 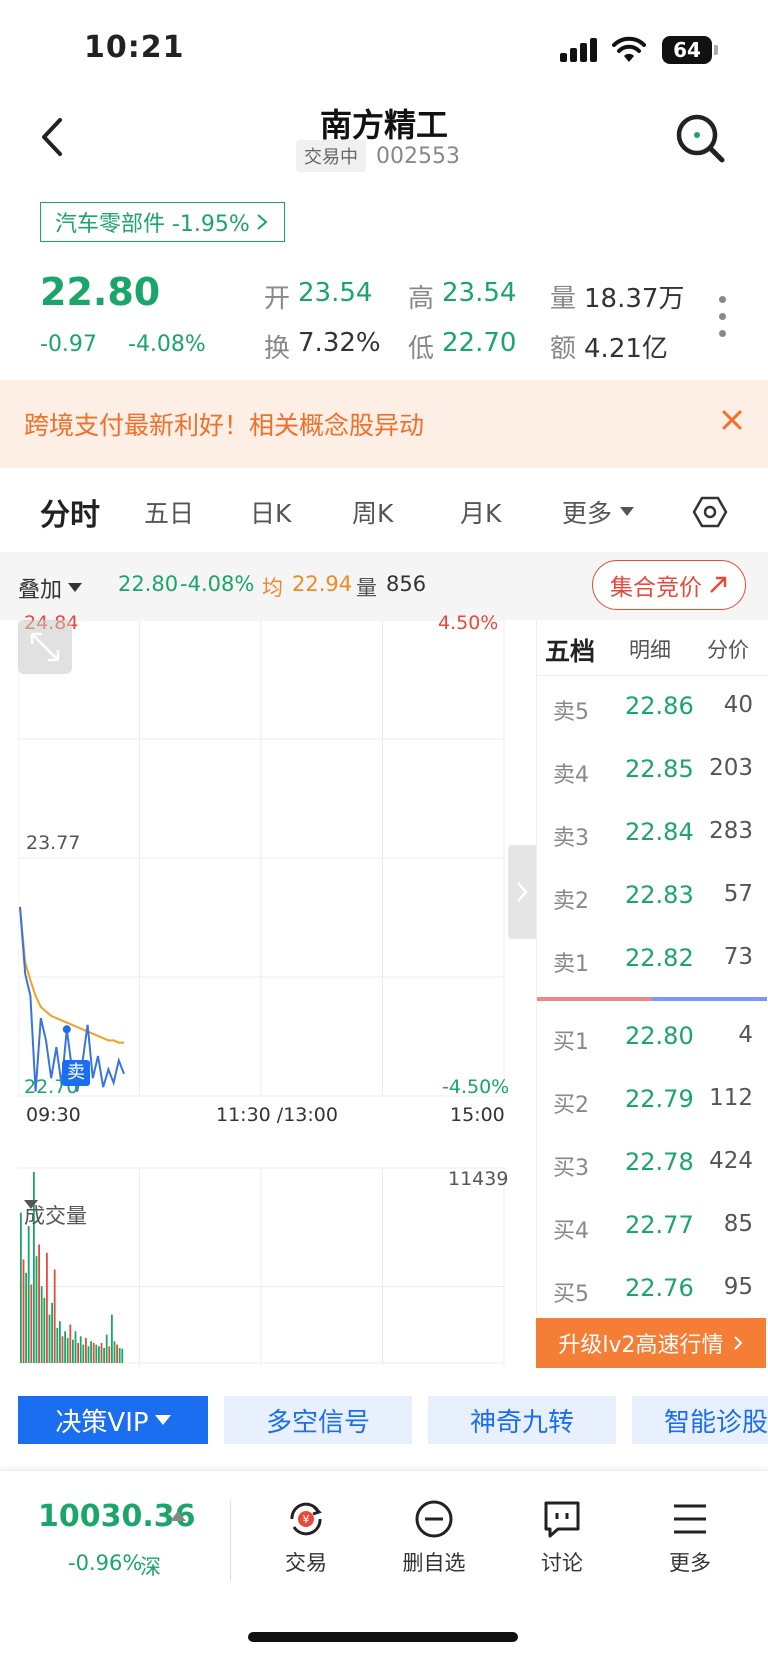 I want to click on minus-circle-icon, so click(x=434, y=1519).